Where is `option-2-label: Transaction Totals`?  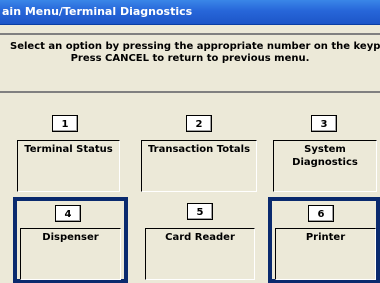
option-2-label: Transaction Totals is located at coordinates (199, 149).